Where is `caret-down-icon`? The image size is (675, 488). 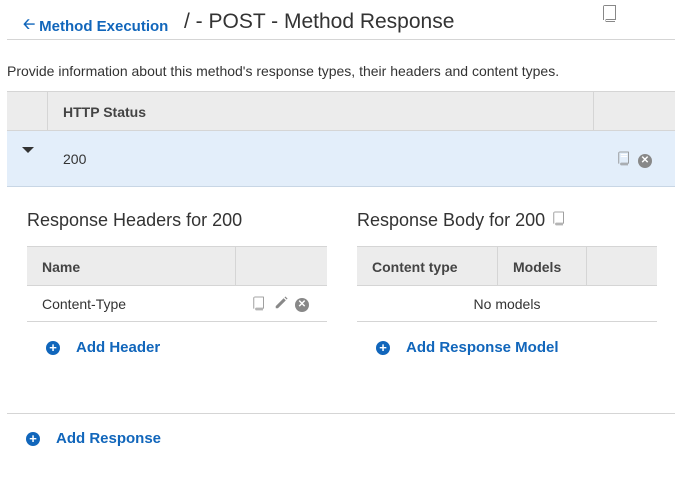
caret-down-icon is located at coordinates (28, 150).